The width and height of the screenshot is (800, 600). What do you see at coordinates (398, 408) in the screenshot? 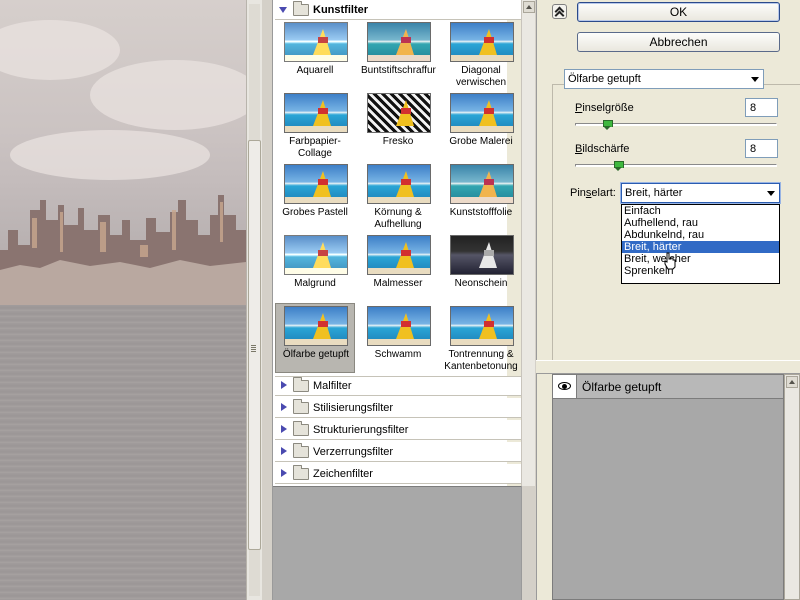
I see `category-stilisierungsfilter: Stilisierungsfilter` at bounding box center [398, 408].